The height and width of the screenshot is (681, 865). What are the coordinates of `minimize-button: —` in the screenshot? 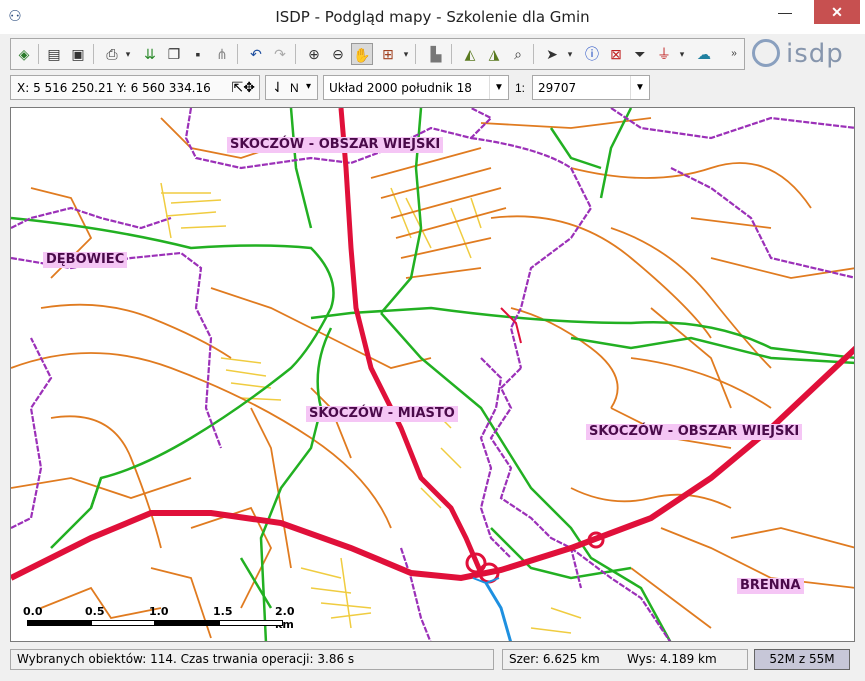 It's located at (785, 12).